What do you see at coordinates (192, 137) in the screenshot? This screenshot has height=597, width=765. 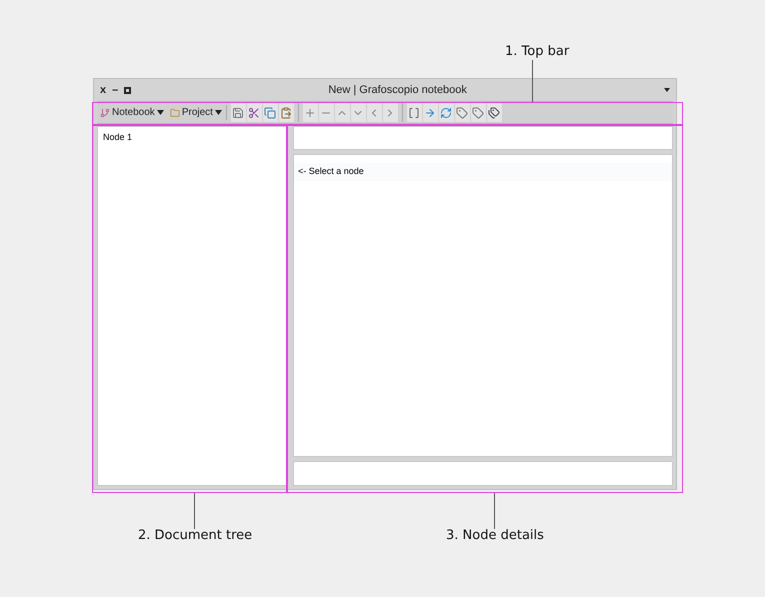 I see `tree-node: Node 1` at bounding box center [192, 137].